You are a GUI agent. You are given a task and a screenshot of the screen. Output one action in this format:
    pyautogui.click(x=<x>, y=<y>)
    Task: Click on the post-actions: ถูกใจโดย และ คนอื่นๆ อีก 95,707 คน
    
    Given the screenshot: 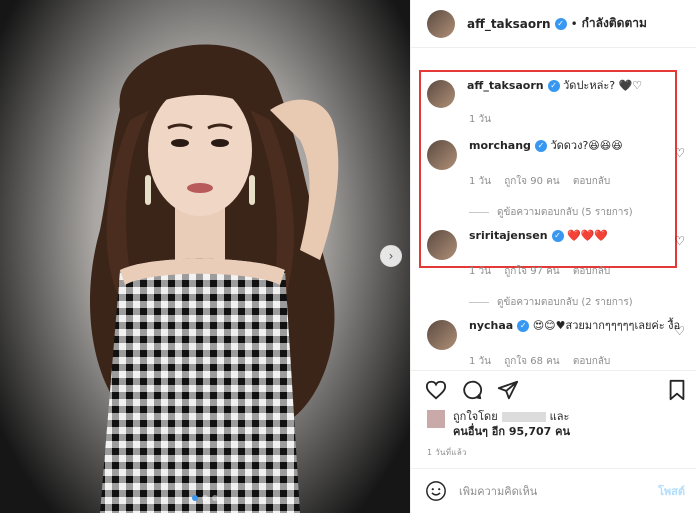 What is the action you would take?
    pyautogui.click(x=553, y=405)
    